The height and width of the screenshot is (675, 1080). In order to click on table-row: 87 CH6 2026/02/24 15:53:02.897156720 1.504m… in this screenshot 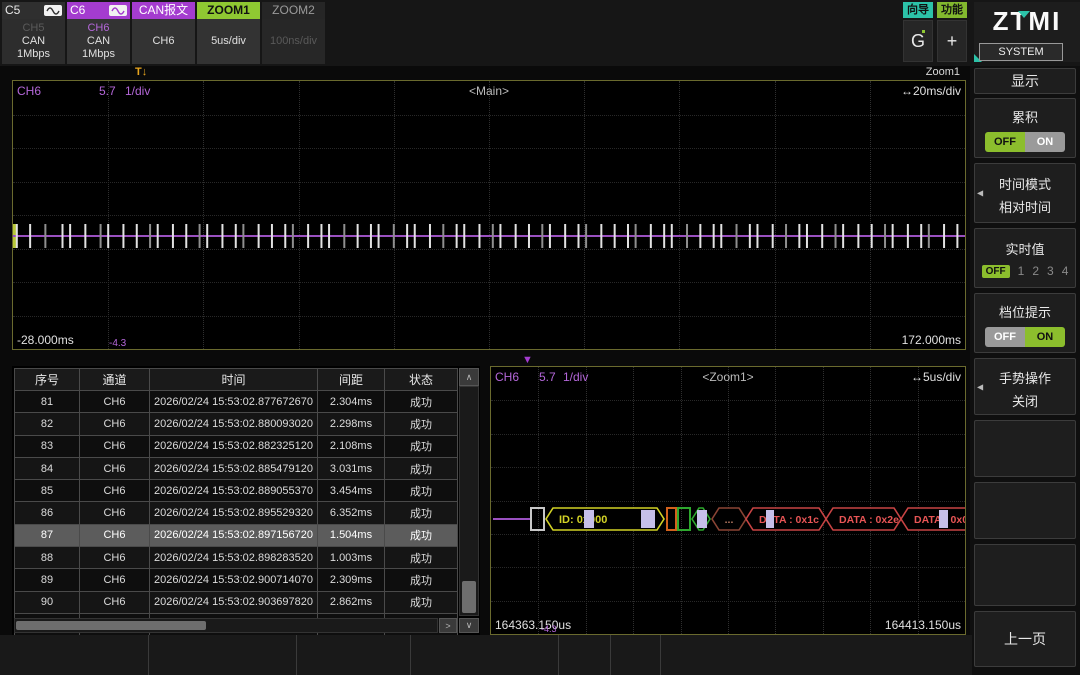, I will do `click(236, 535)`.